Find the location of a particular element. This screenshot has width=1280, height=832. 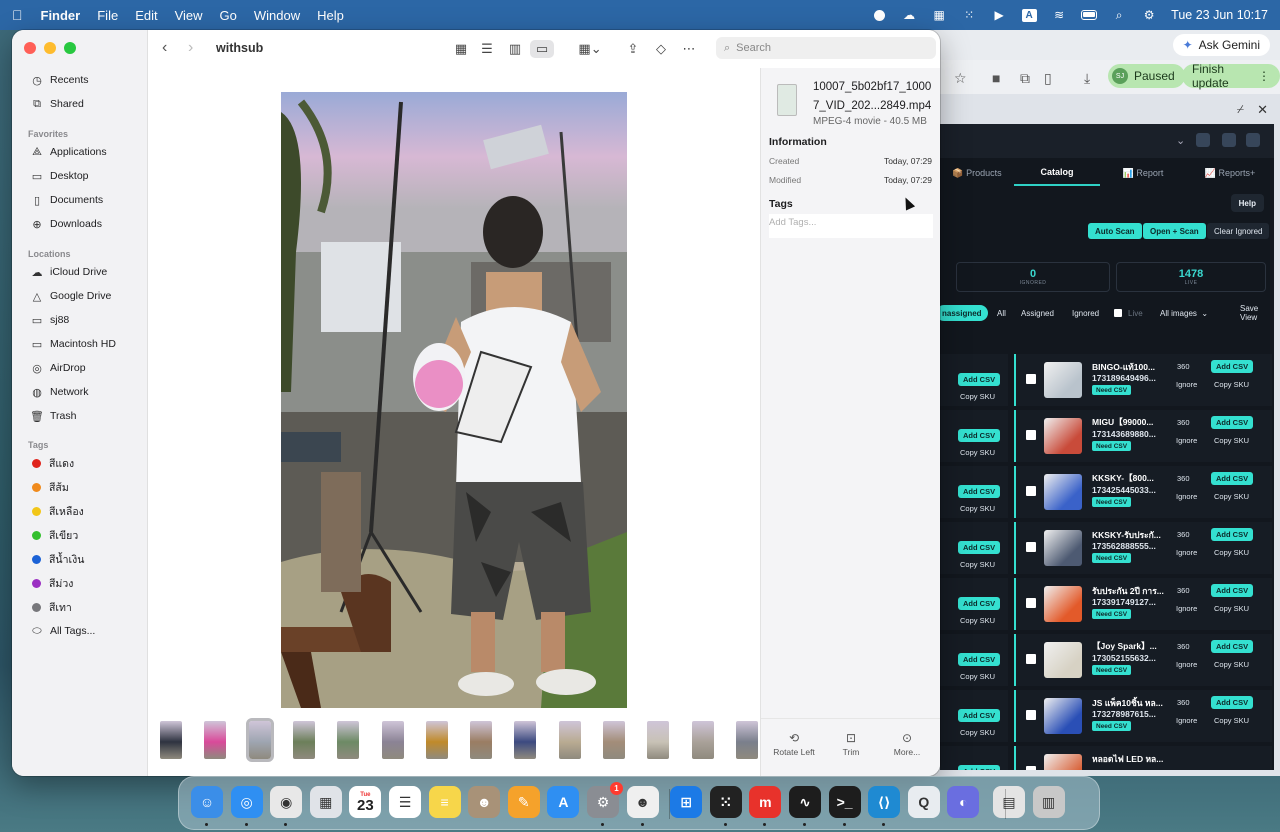

system-settings-icon: ⚙ 1 is located at coordinates (605, 800).